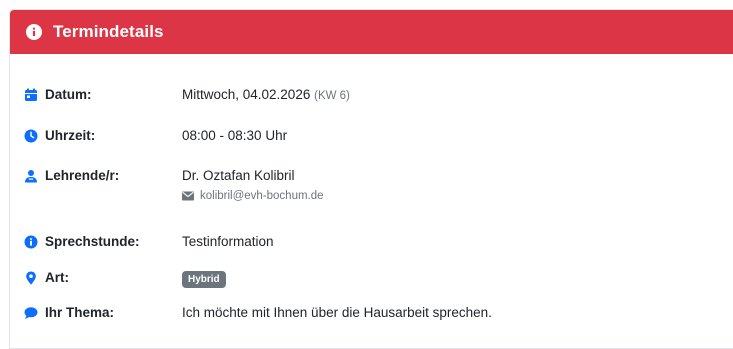  Describe the element at coordinates (246, 94) in the screenshot. I see `datum-value: Mittwoch, 04.02.2026` at that location.